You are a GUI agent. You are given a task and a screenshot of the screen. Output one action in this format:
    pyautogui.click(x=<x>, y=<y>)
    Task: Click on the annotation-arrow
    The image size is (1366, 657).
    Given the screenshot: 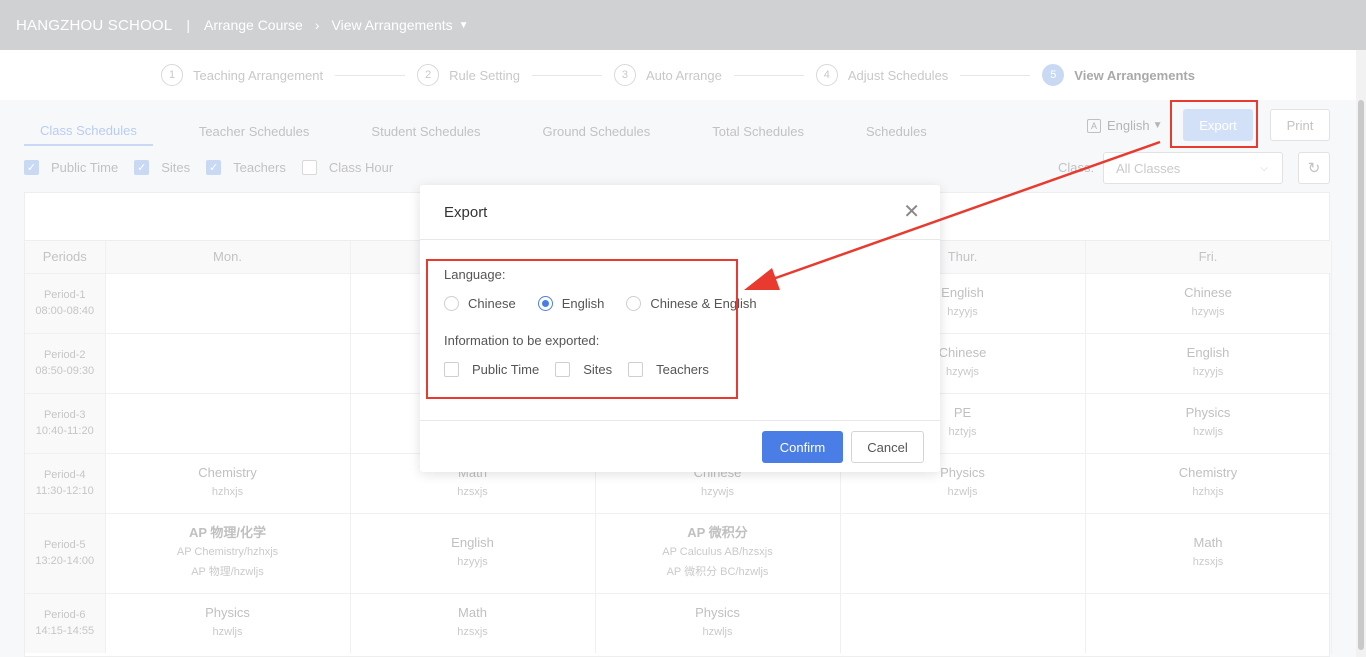 What is the action you would take?
    pyautogui.click(x=952, y=215)
    